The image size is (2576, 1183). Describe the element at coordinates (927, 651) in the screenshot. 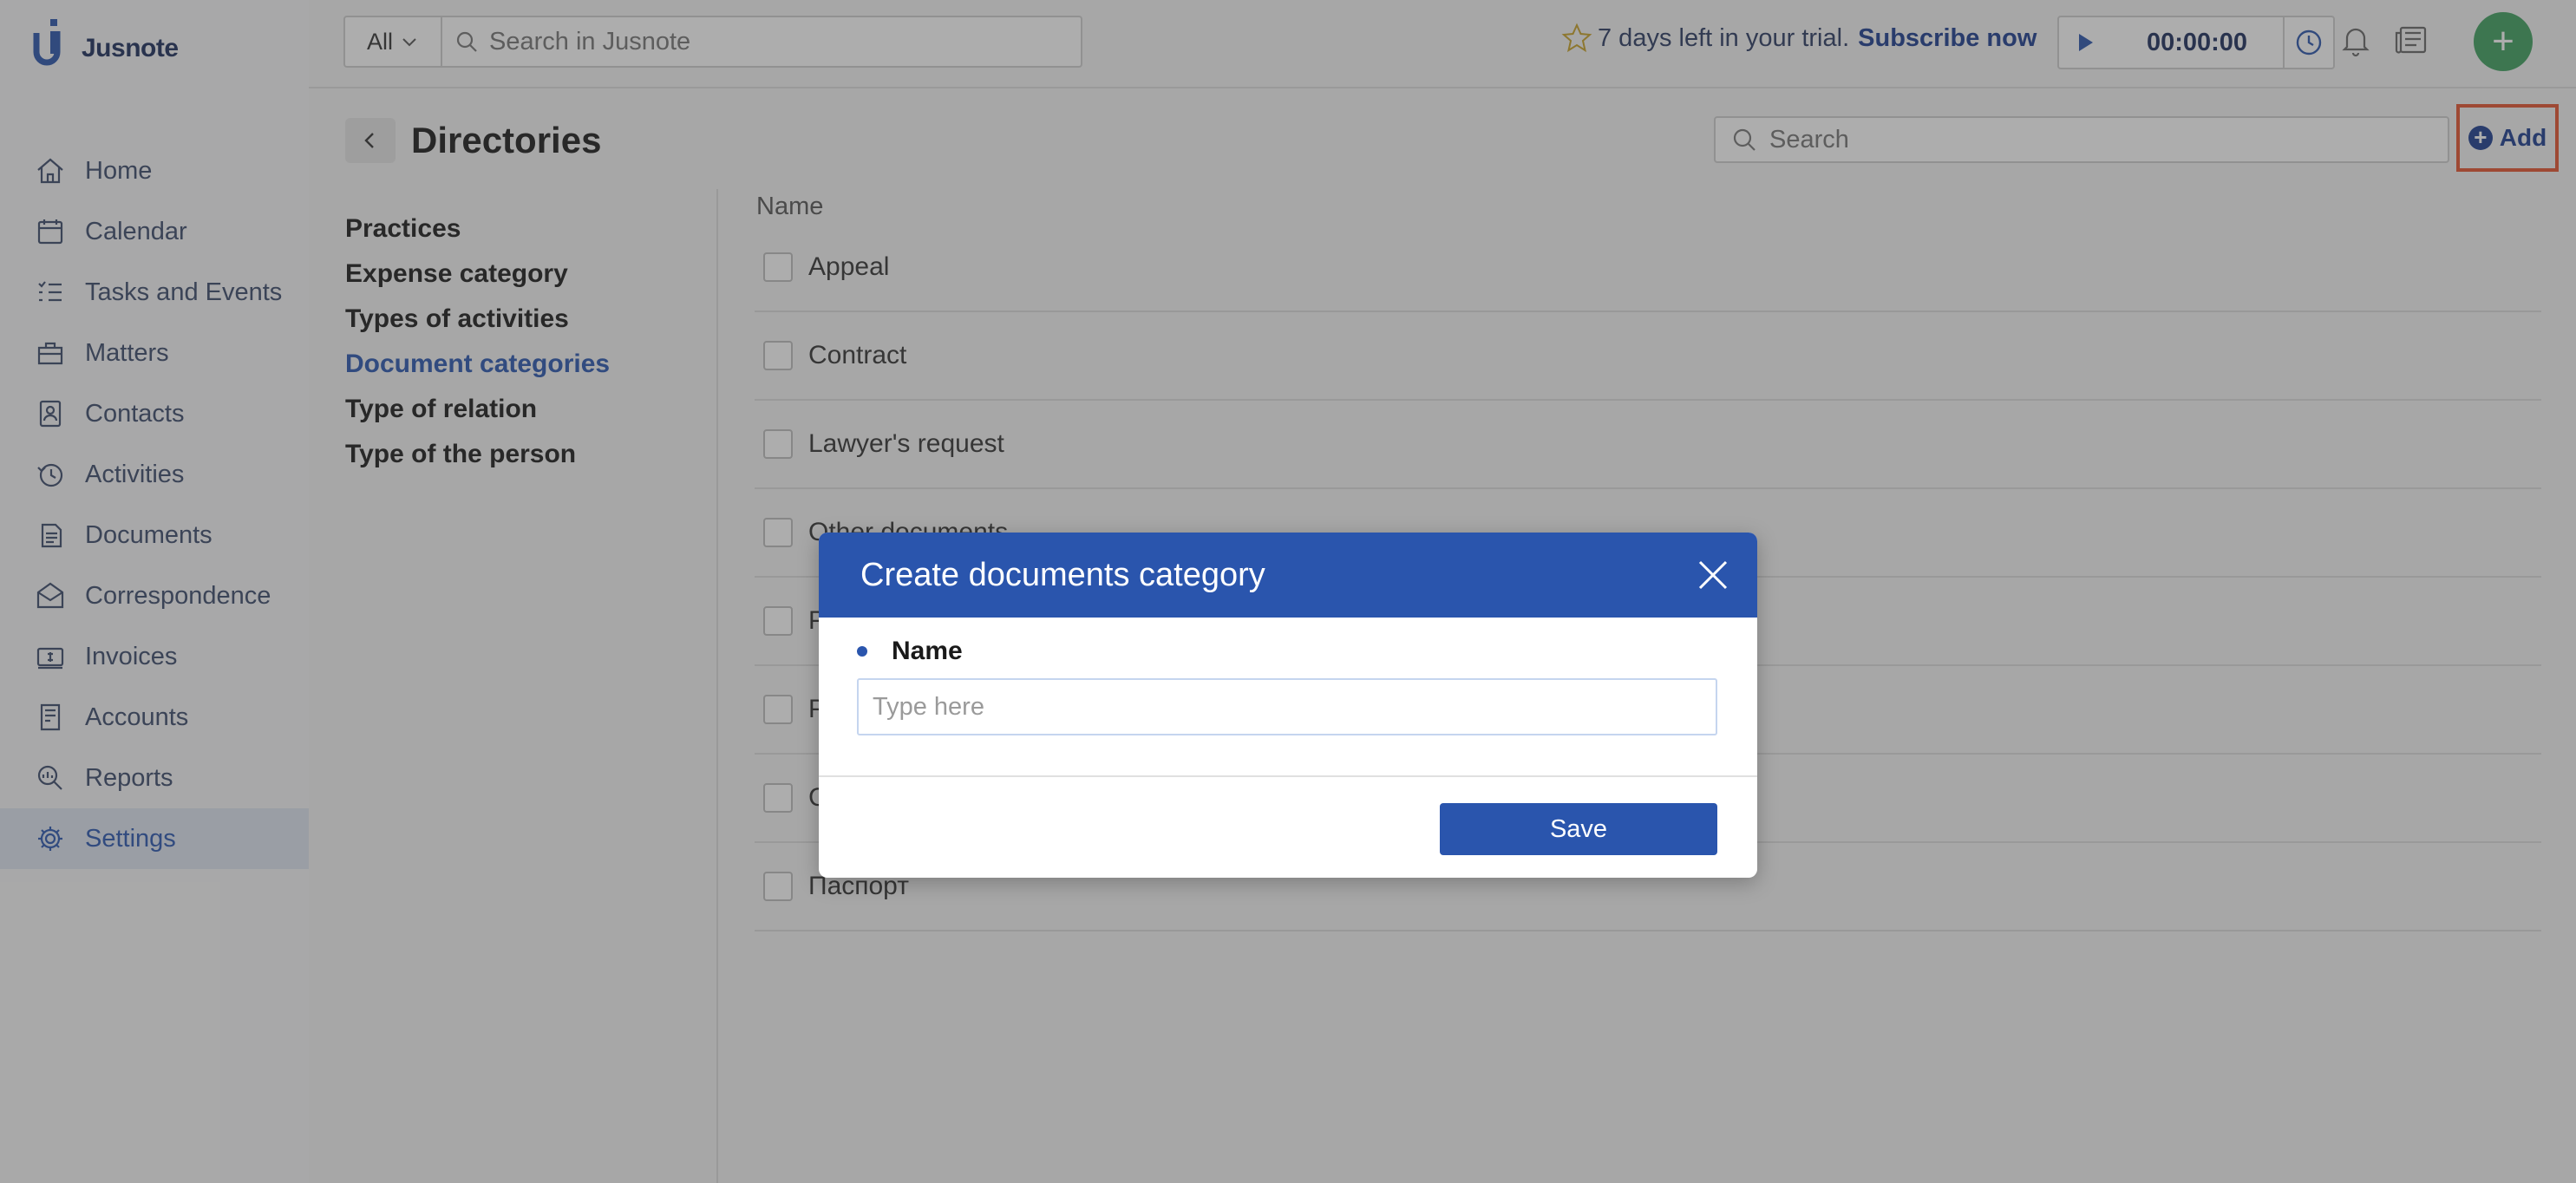

I see `name-label-text: Name` at that location.